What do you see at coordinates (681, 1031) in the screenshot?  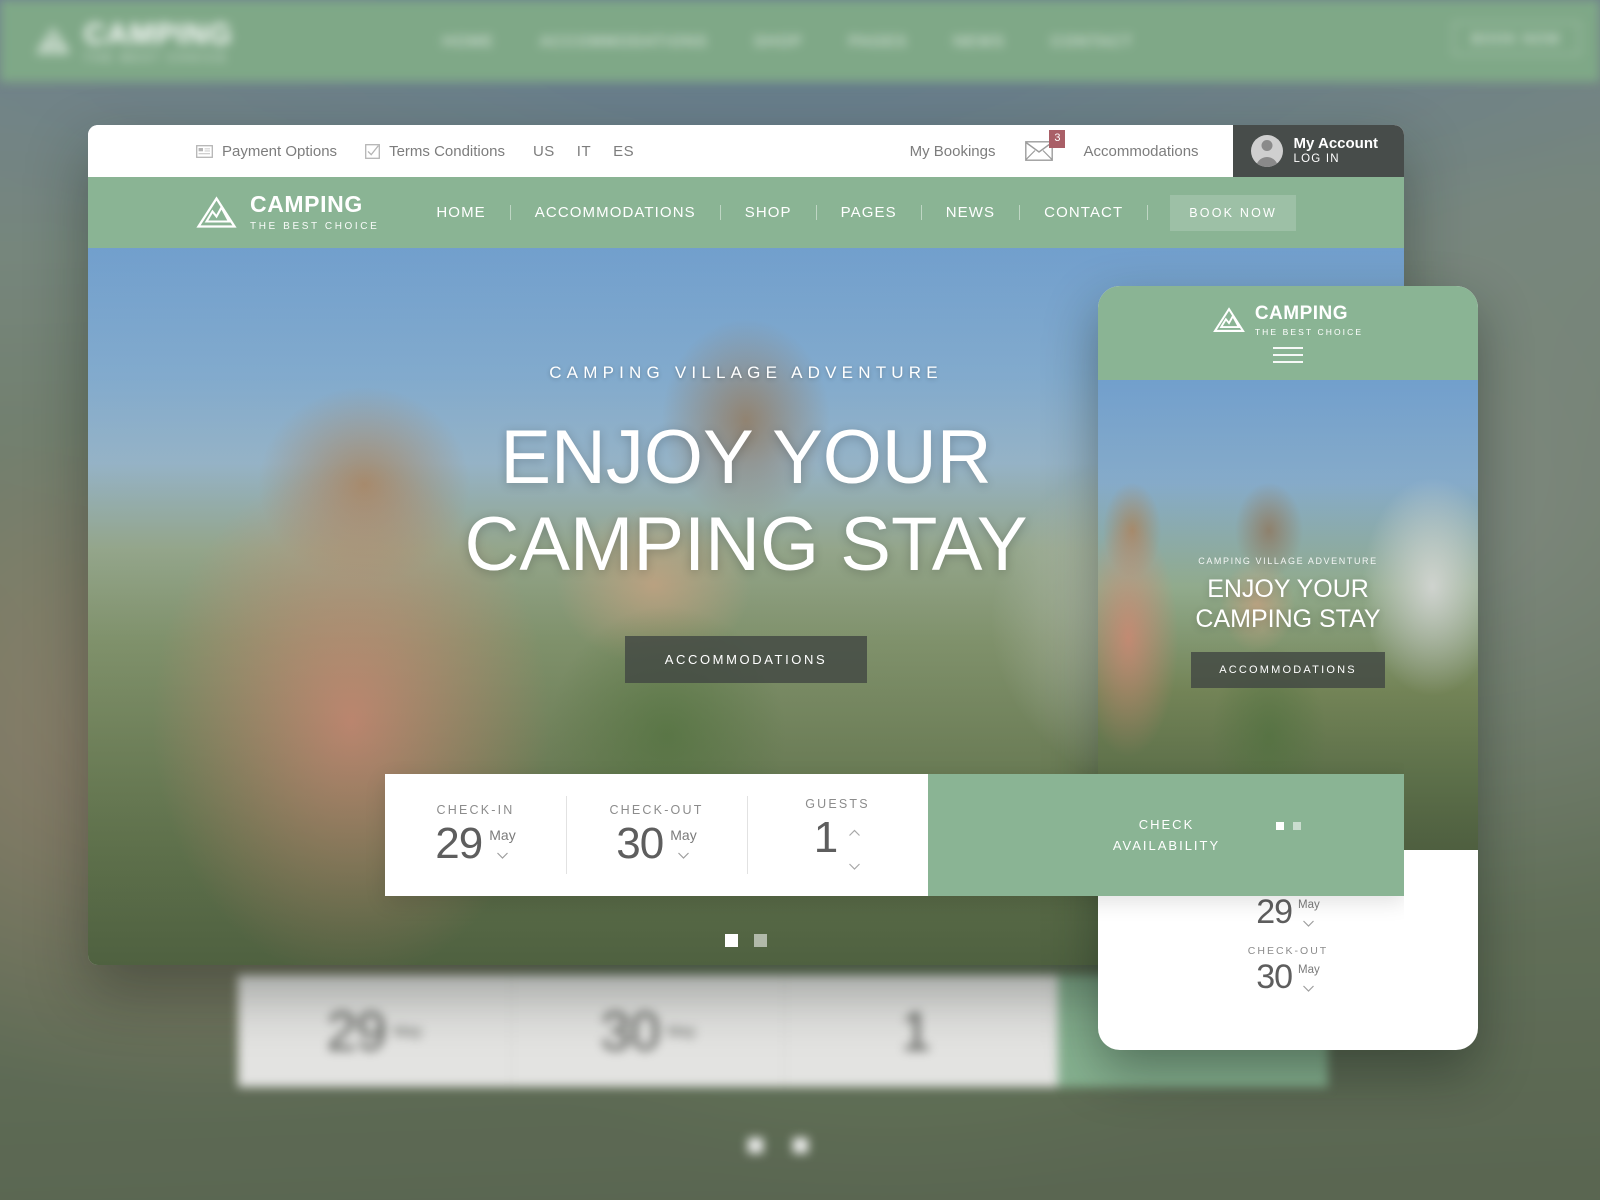 I see `background-checkout-month: May` at bounding box center [681, 1031].